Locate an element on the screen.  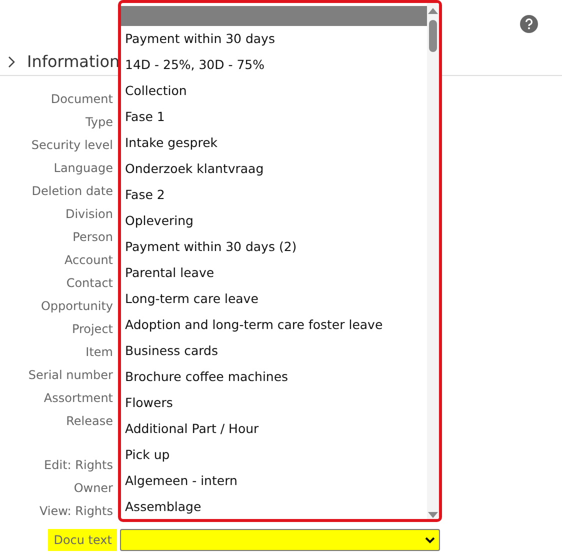
field-label: Document is located at coordinates (81, 99).